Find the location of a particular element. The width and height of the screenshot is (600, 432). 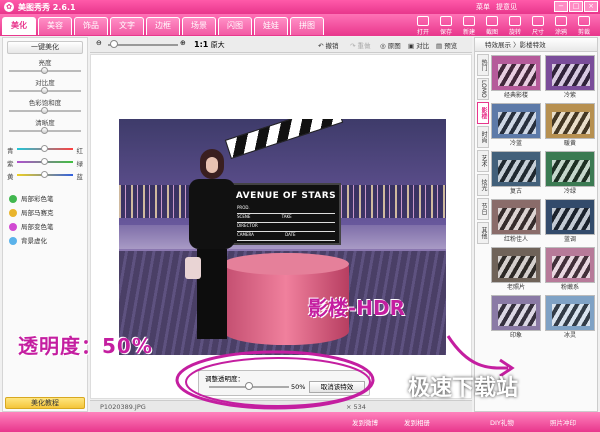

share-weibo-link: 发到微博 is located at coordinates (365, 422).